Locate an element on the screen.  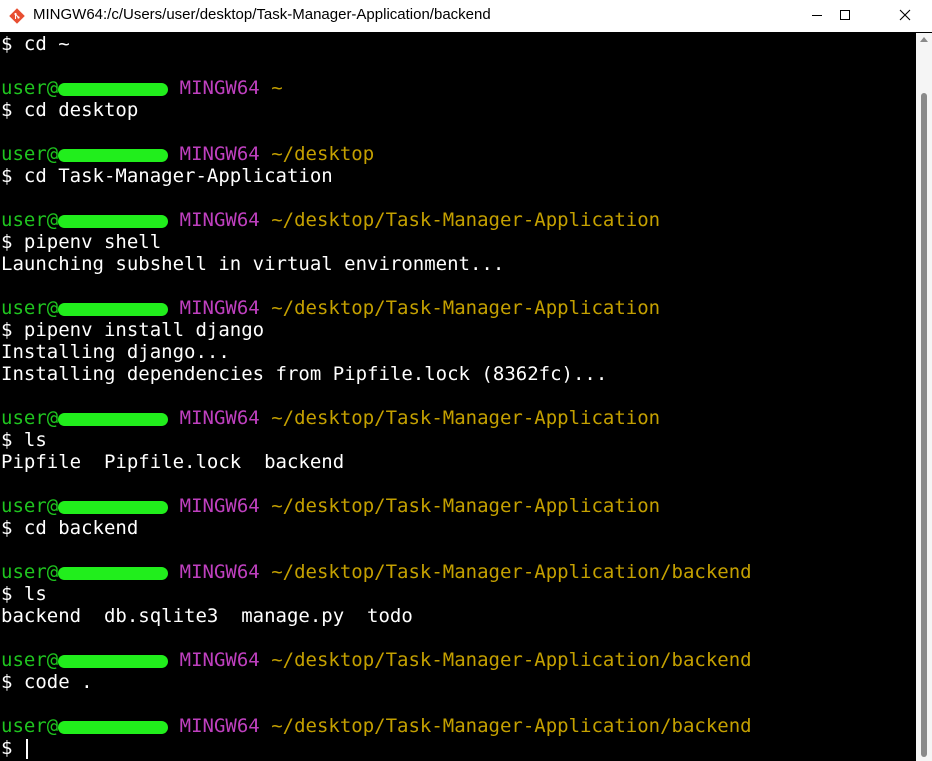
command-line: $ cd desktop is located at coordinates (70, 110).